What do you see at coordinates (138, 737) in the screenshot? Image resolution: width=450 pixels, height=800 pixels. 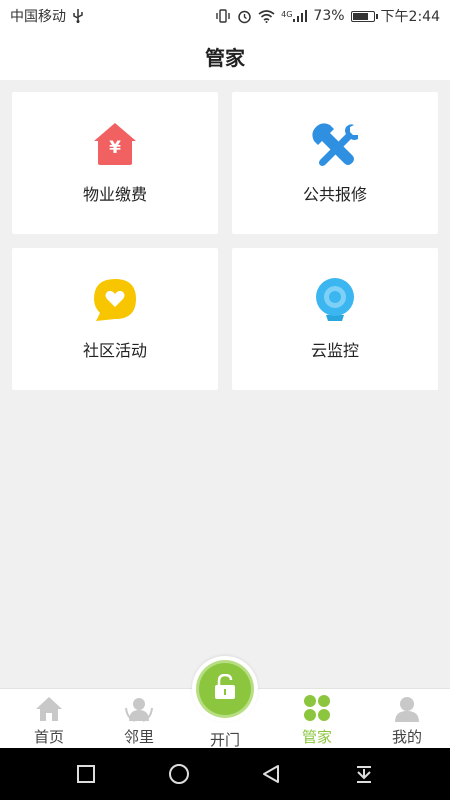 I see `tab-label: 邻里` at bounding box center [138, 737].